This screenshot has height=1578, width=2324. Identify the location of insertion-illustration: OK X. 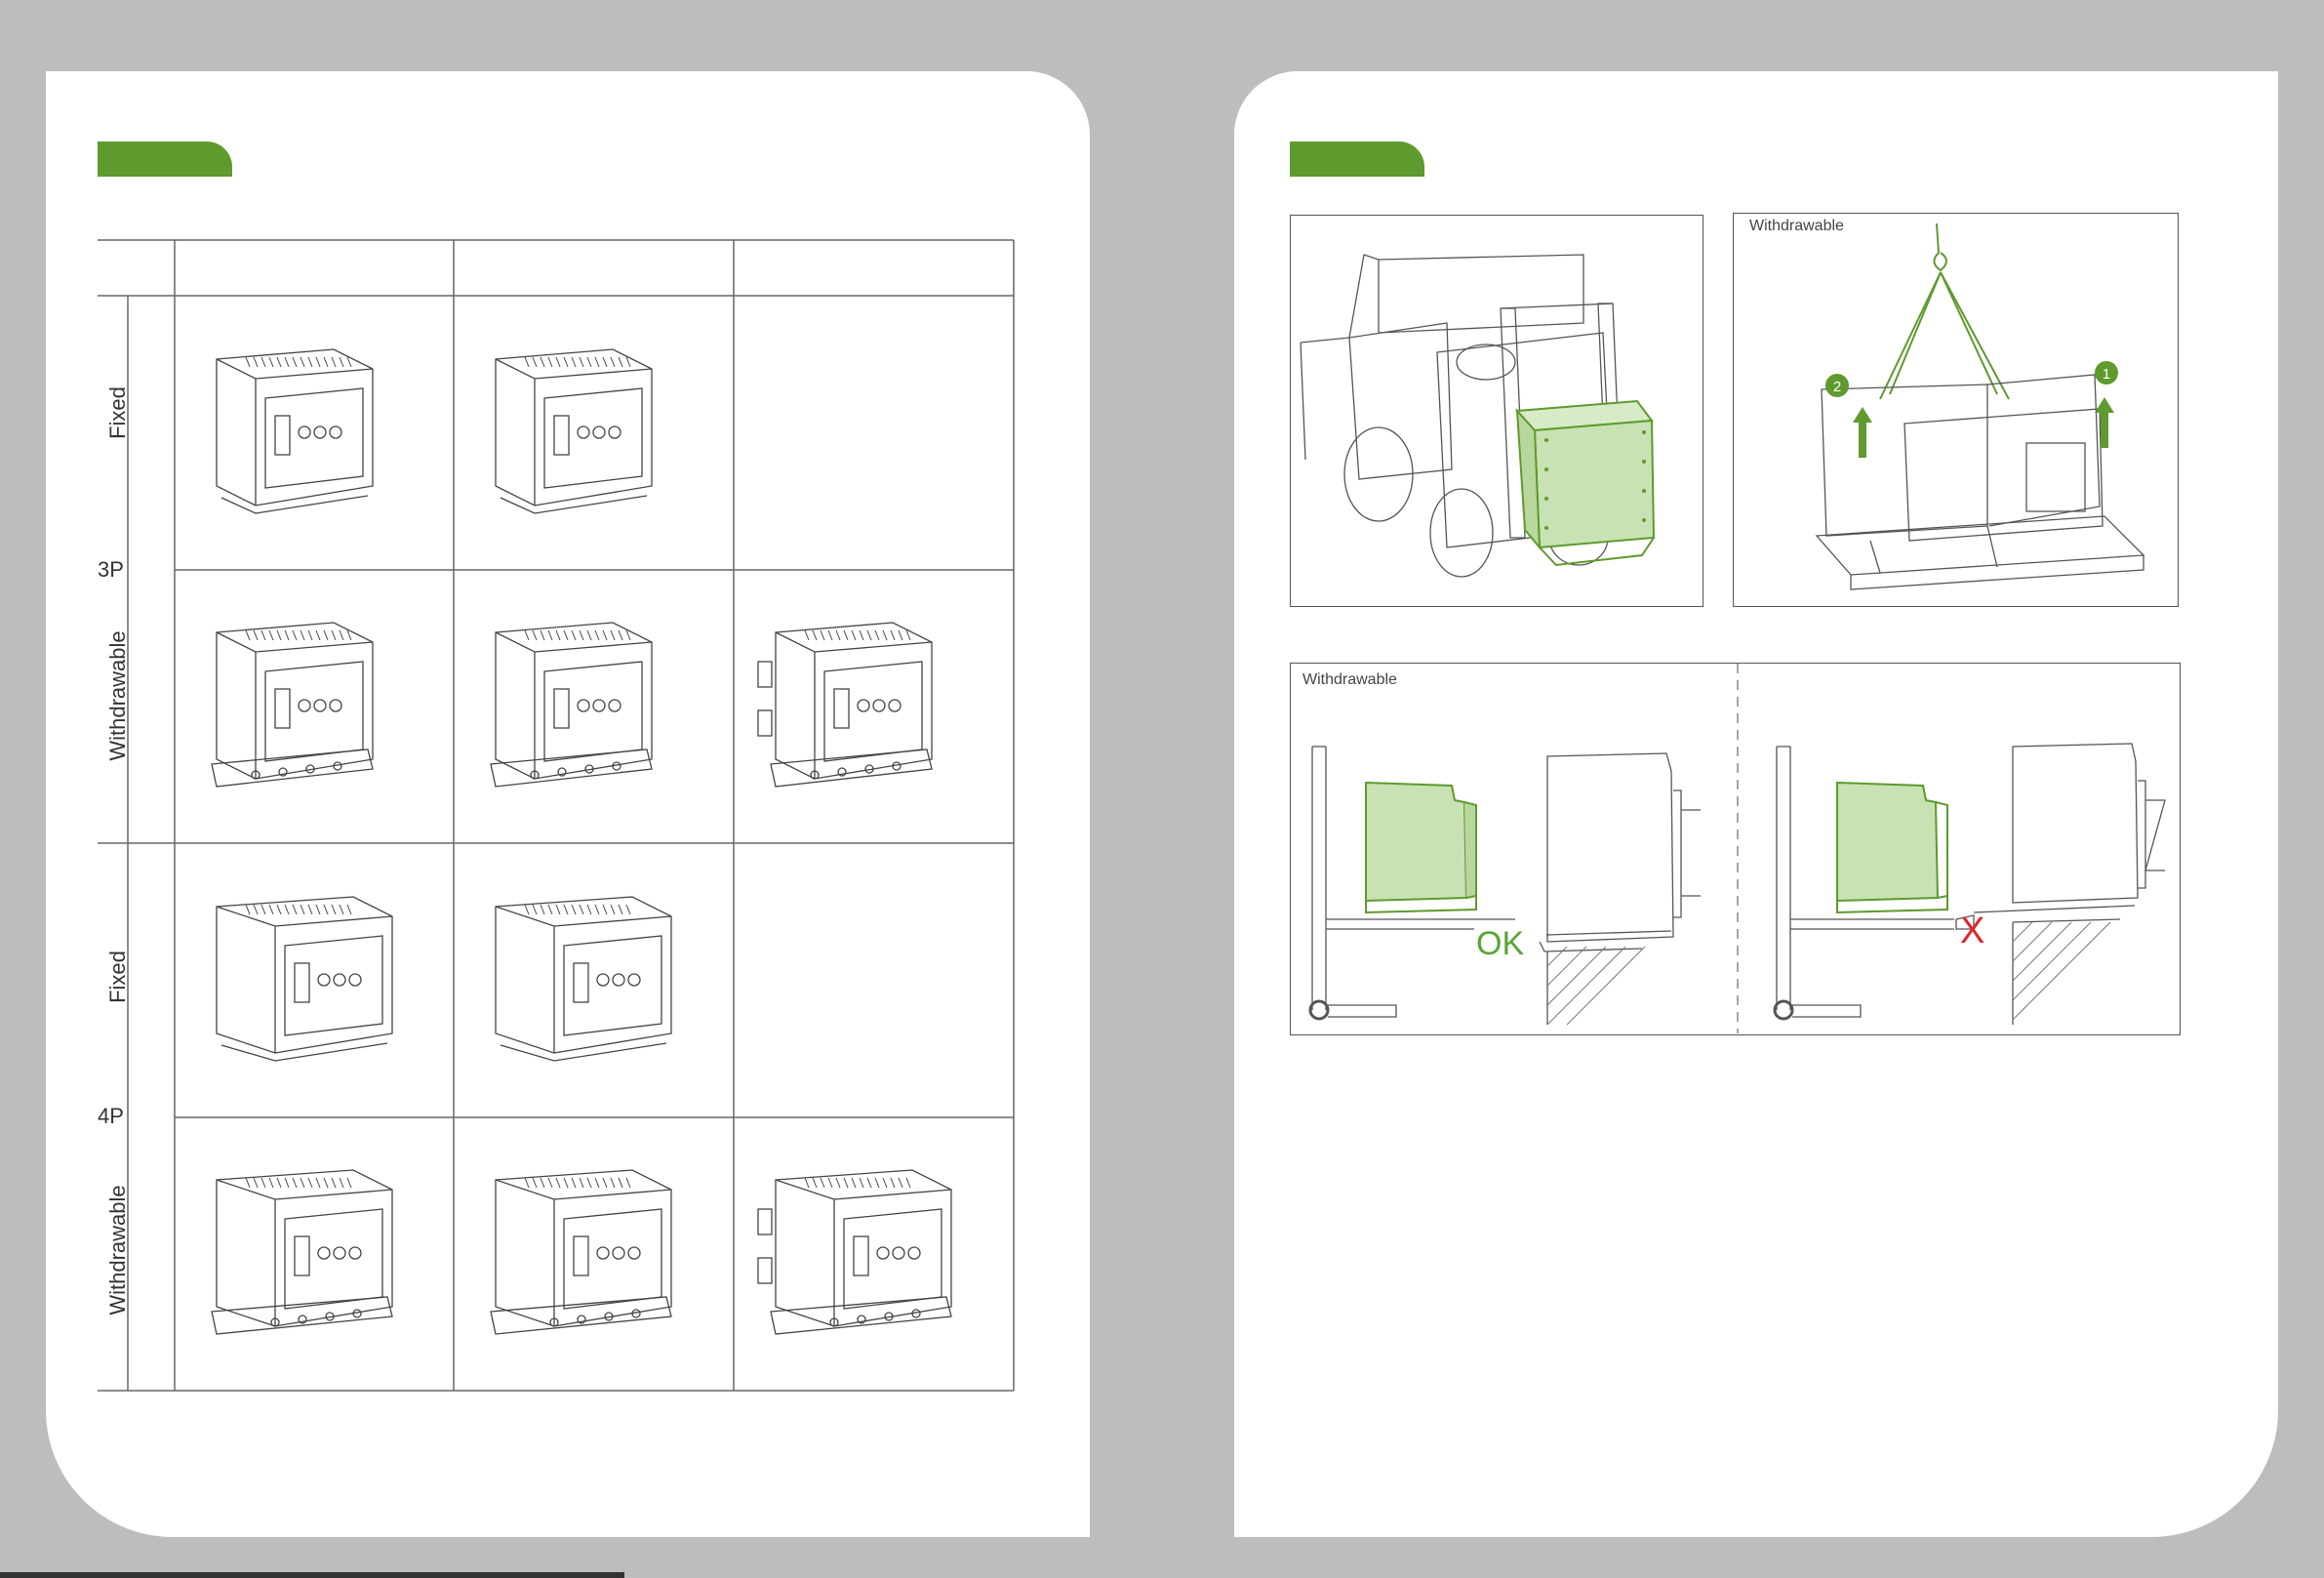
(1737, 848).